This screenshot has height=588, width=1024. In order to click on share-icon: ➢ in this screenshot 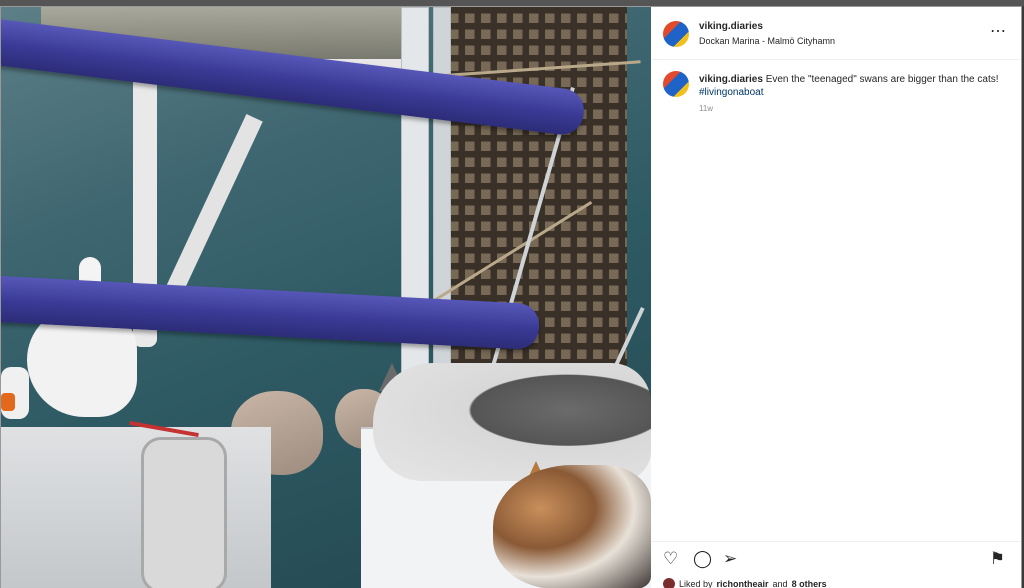, I will do `click(730, 559)`.